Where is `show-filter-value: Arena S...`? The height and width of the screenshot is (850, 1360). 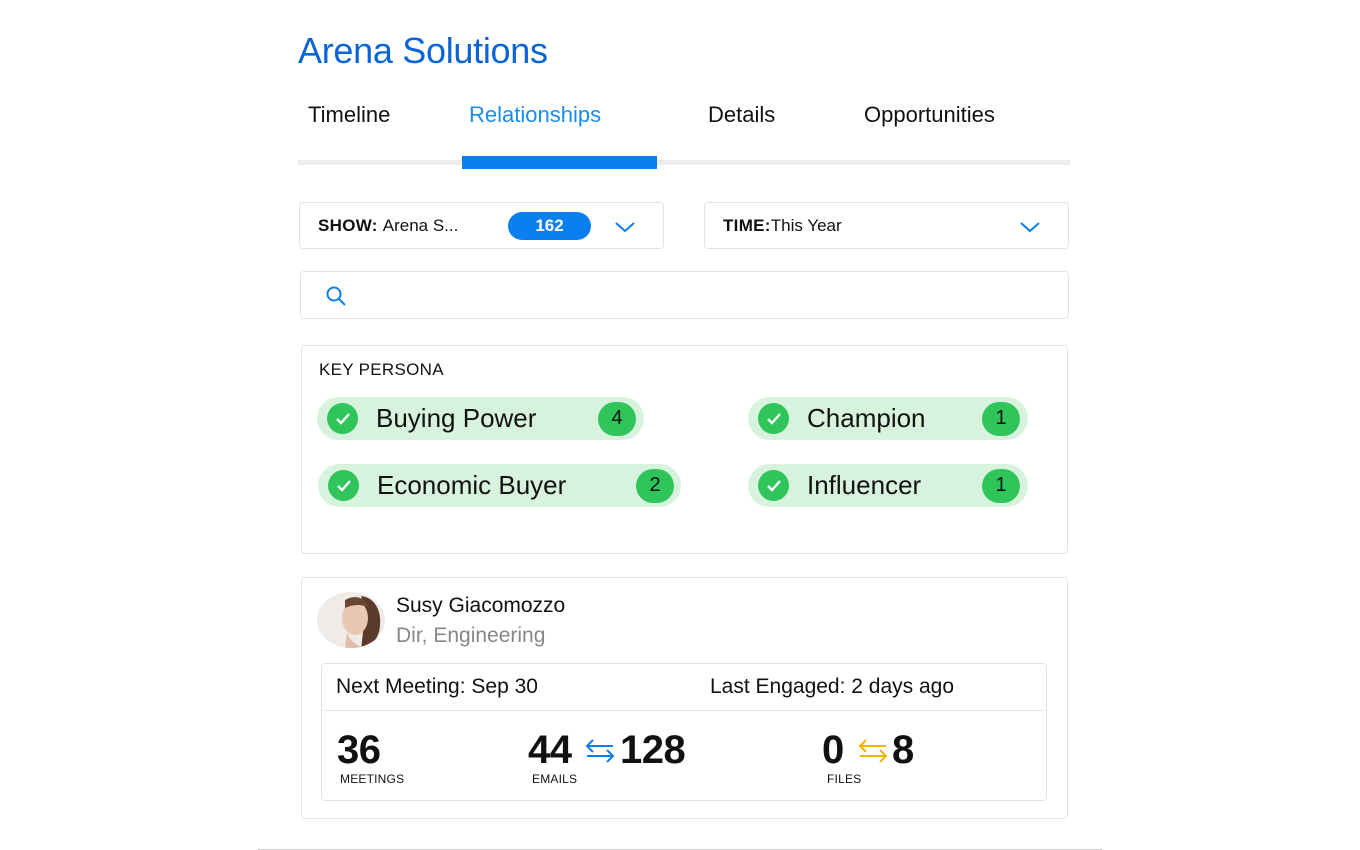
show-filter-value: Arena S... is located at coordinates (420, 225).